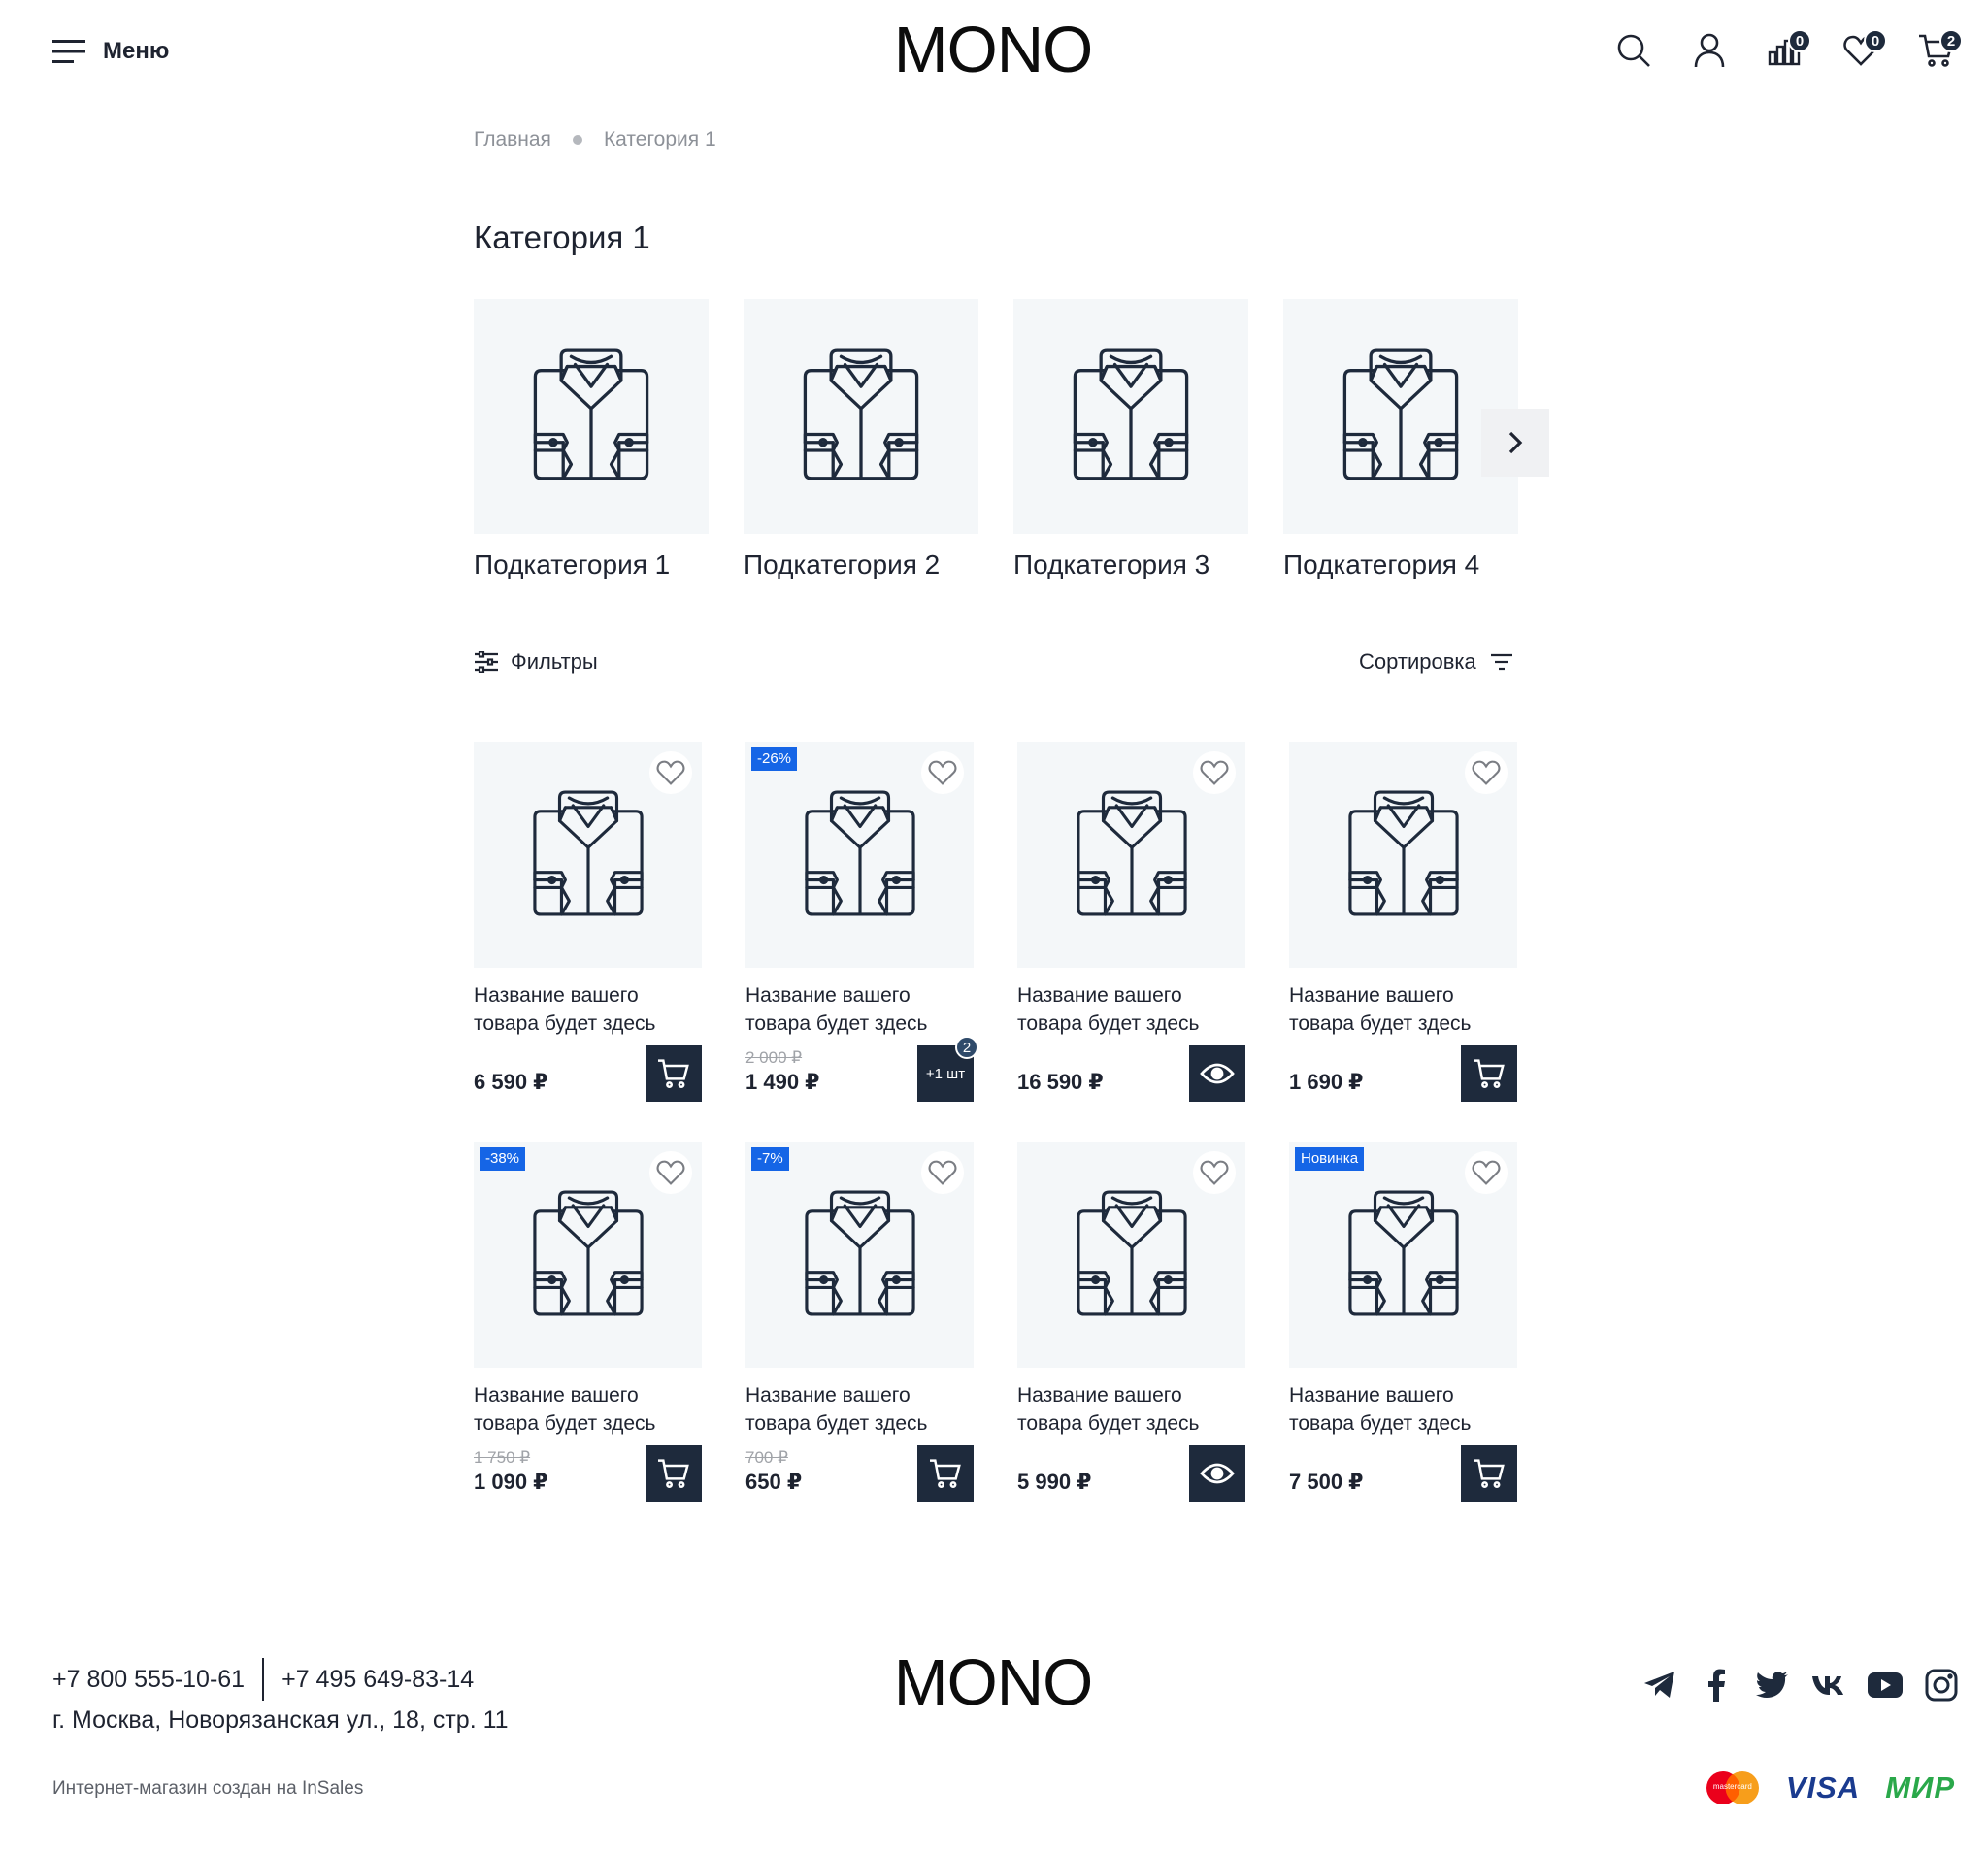 This screenshot has height=1854, width=1988. What do you see at coordinates (1787, 50) in the screenshot?
I see `compare-button: 0` at bounding box center [1787, 50].